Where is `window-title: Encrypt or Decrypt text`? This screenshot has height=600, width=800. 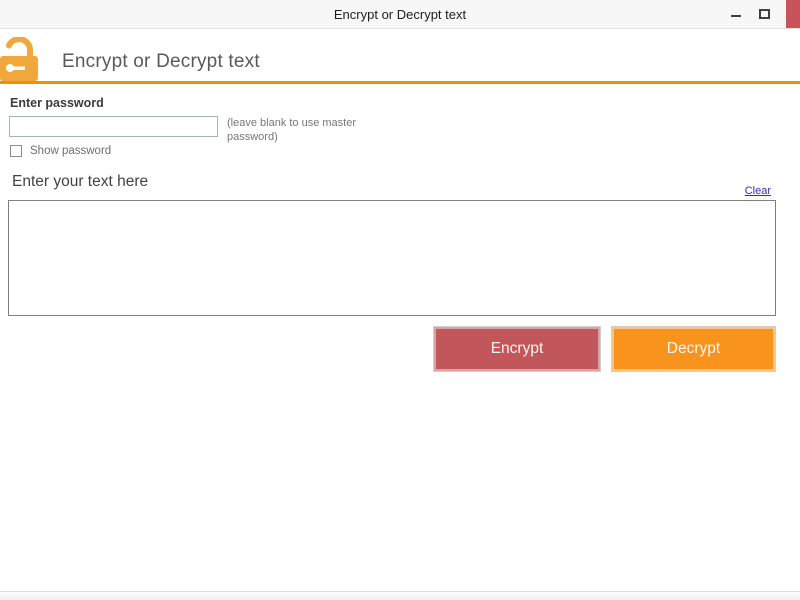
window-title: Encrypt or Decrypt text is located at coordinates (400, 14).